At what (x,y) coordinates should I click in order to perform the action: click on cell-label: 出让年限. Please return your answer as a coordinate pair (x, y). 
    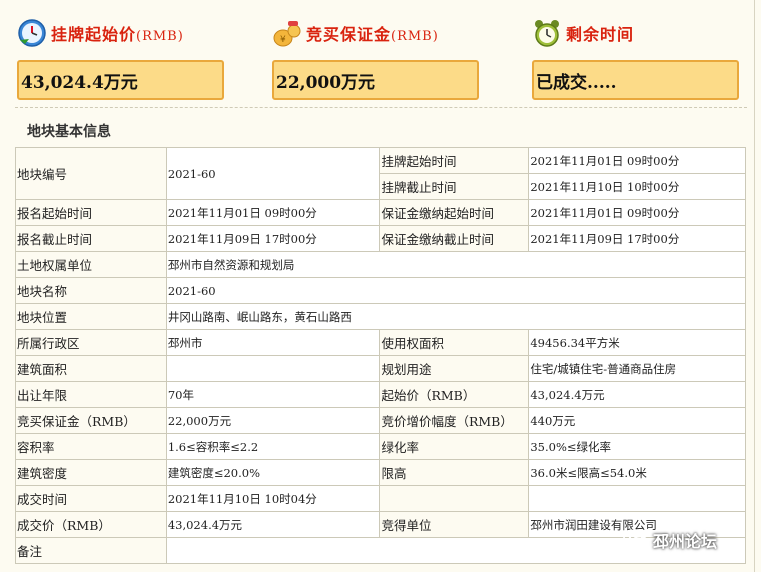
    Looking at the image, I should click on (91, 394).